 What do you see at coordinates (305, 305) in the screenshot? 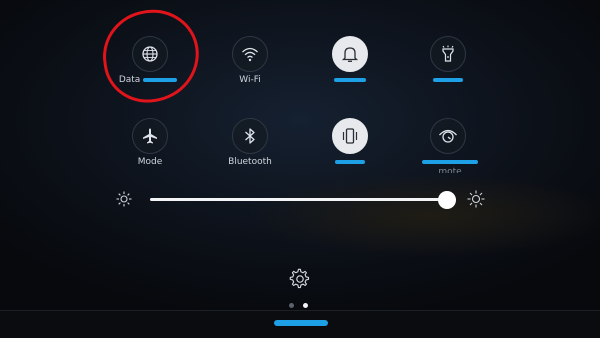
I see `page-indicator-dot-active` at bounding box center [305, 305].